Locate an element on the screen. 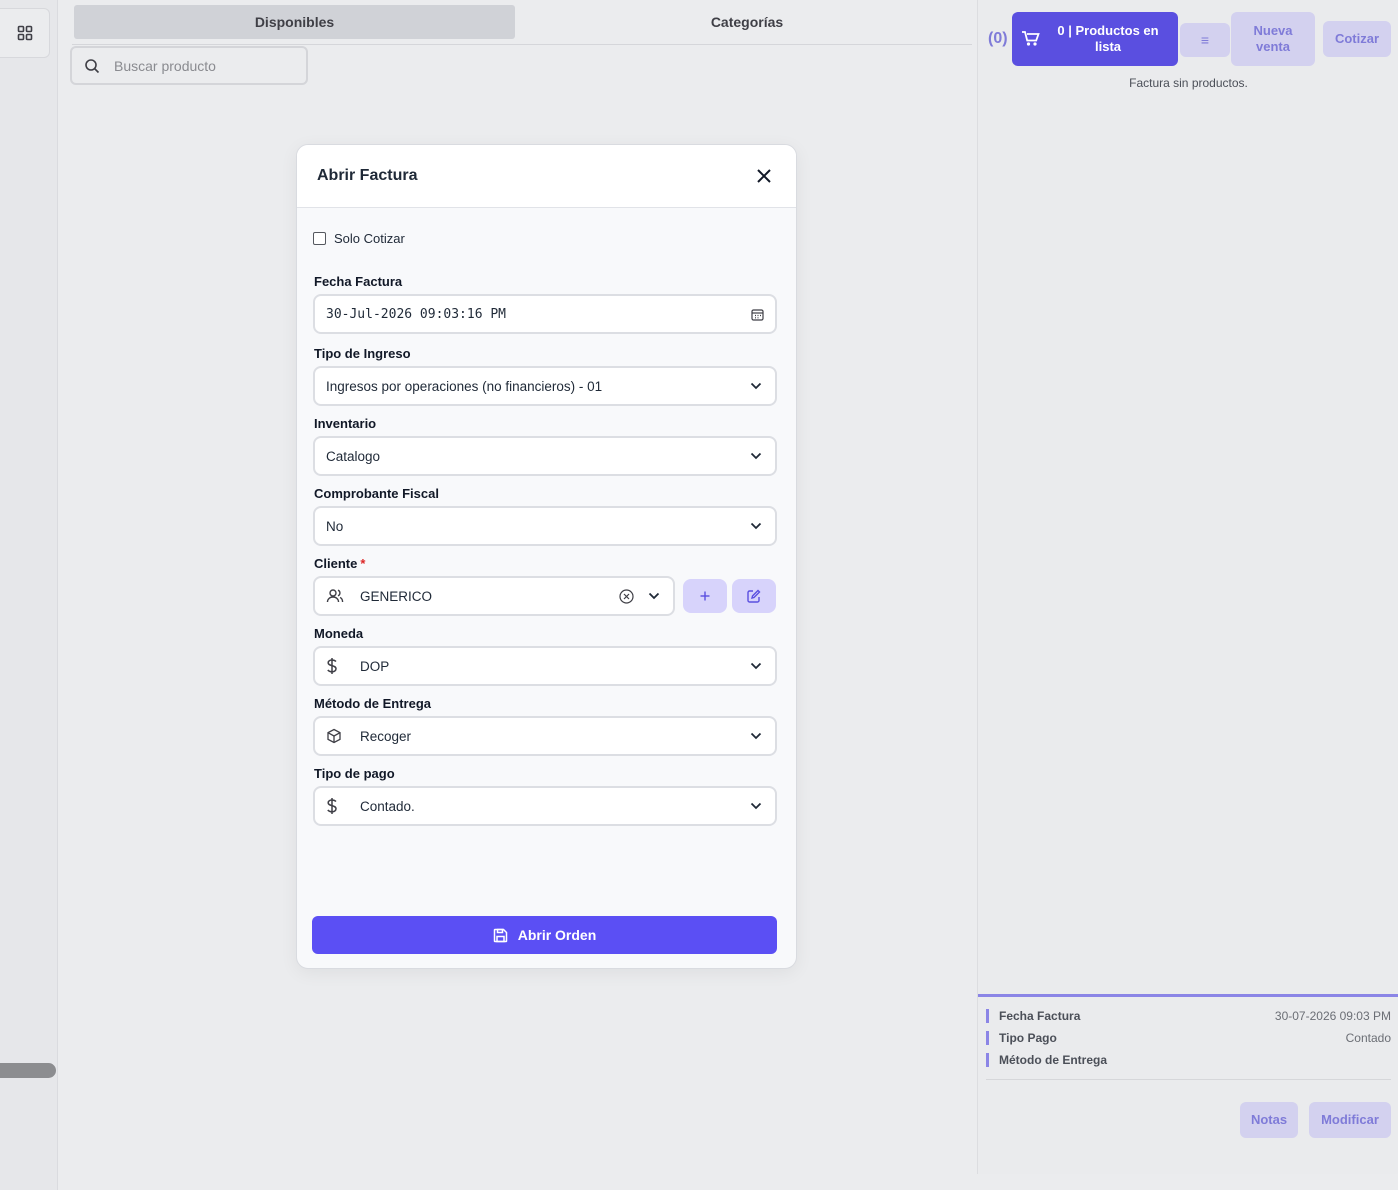 The image size is (1398, 1190). tab-categorias: Categorías is located at coordinates (747, 22).